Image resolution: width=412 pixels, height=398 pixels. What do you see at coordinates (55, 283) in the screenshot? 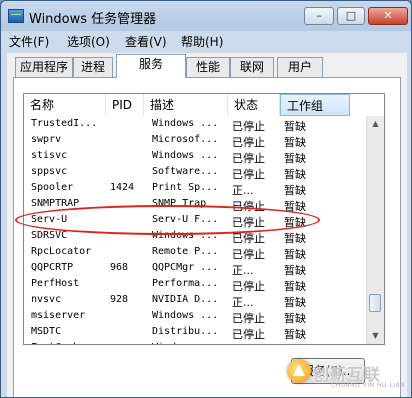
I see `service-name: PerfHost` at bounding box center [55, 283].